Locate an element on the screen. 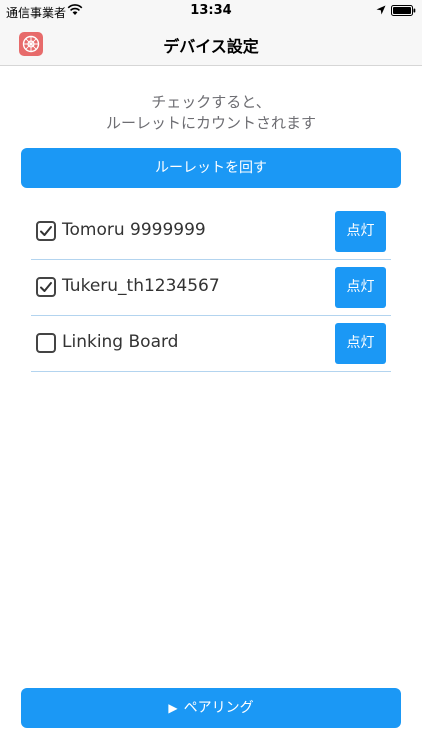  device-row: Tukeru_th1234567 点灯 is located at coordinates (211, 288).